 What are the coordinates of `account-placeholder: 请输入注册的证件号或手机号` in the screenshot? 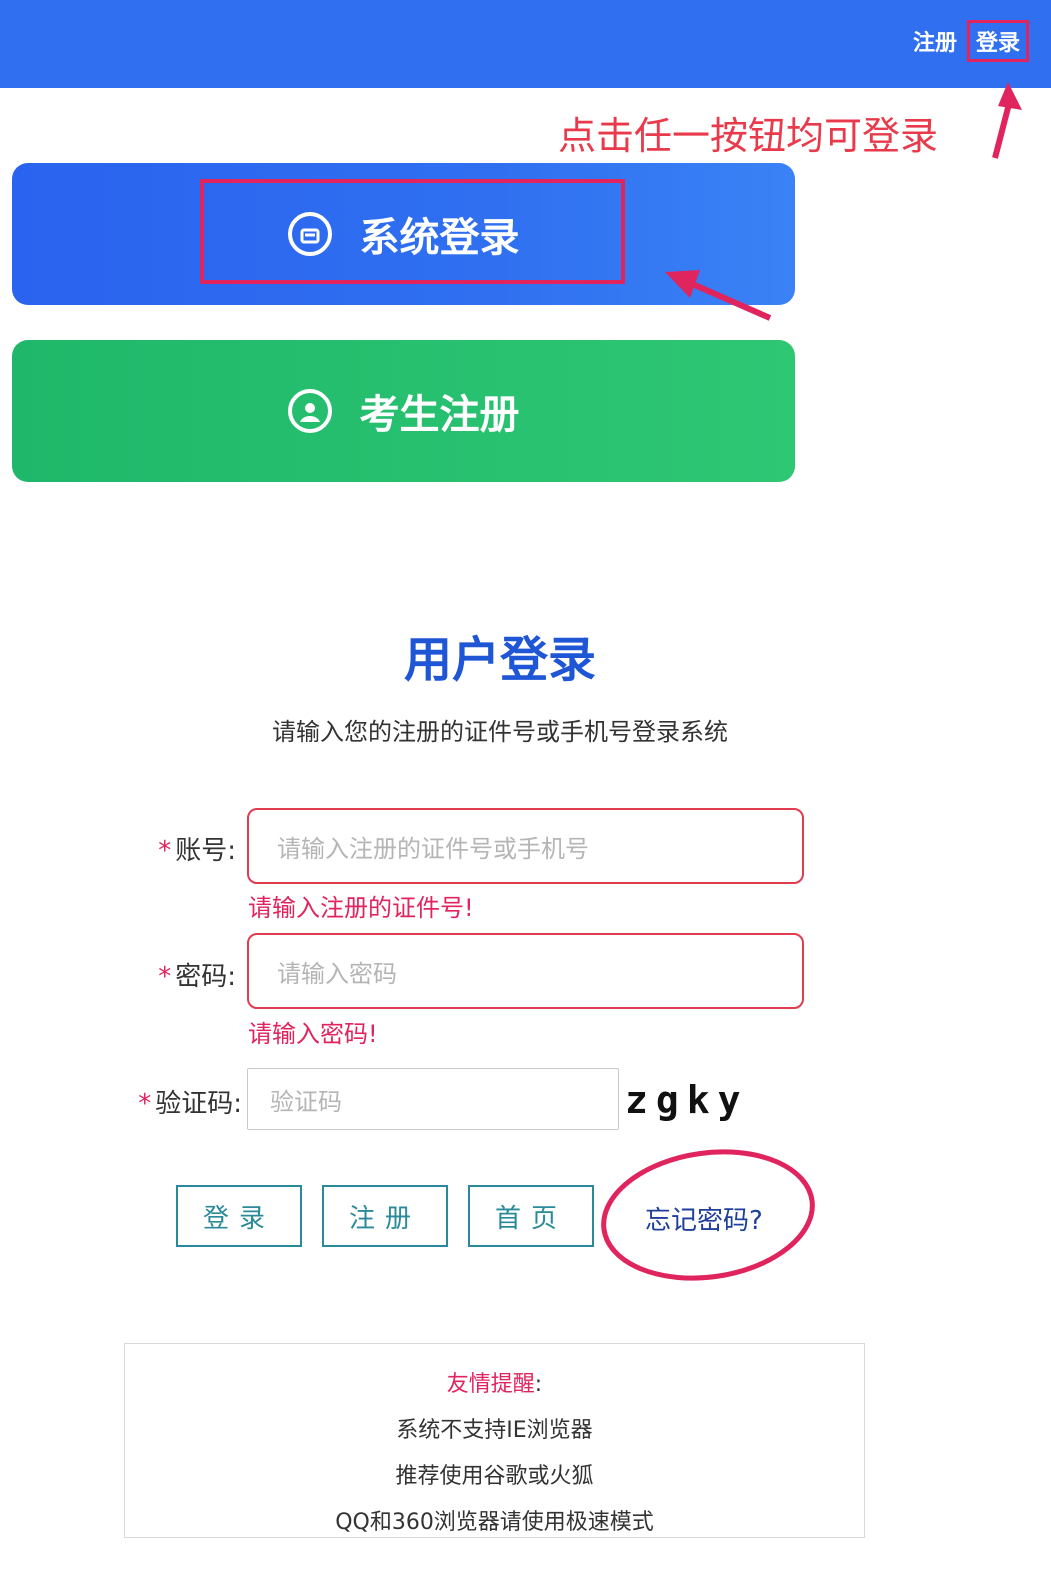 It's located at (433, 848).